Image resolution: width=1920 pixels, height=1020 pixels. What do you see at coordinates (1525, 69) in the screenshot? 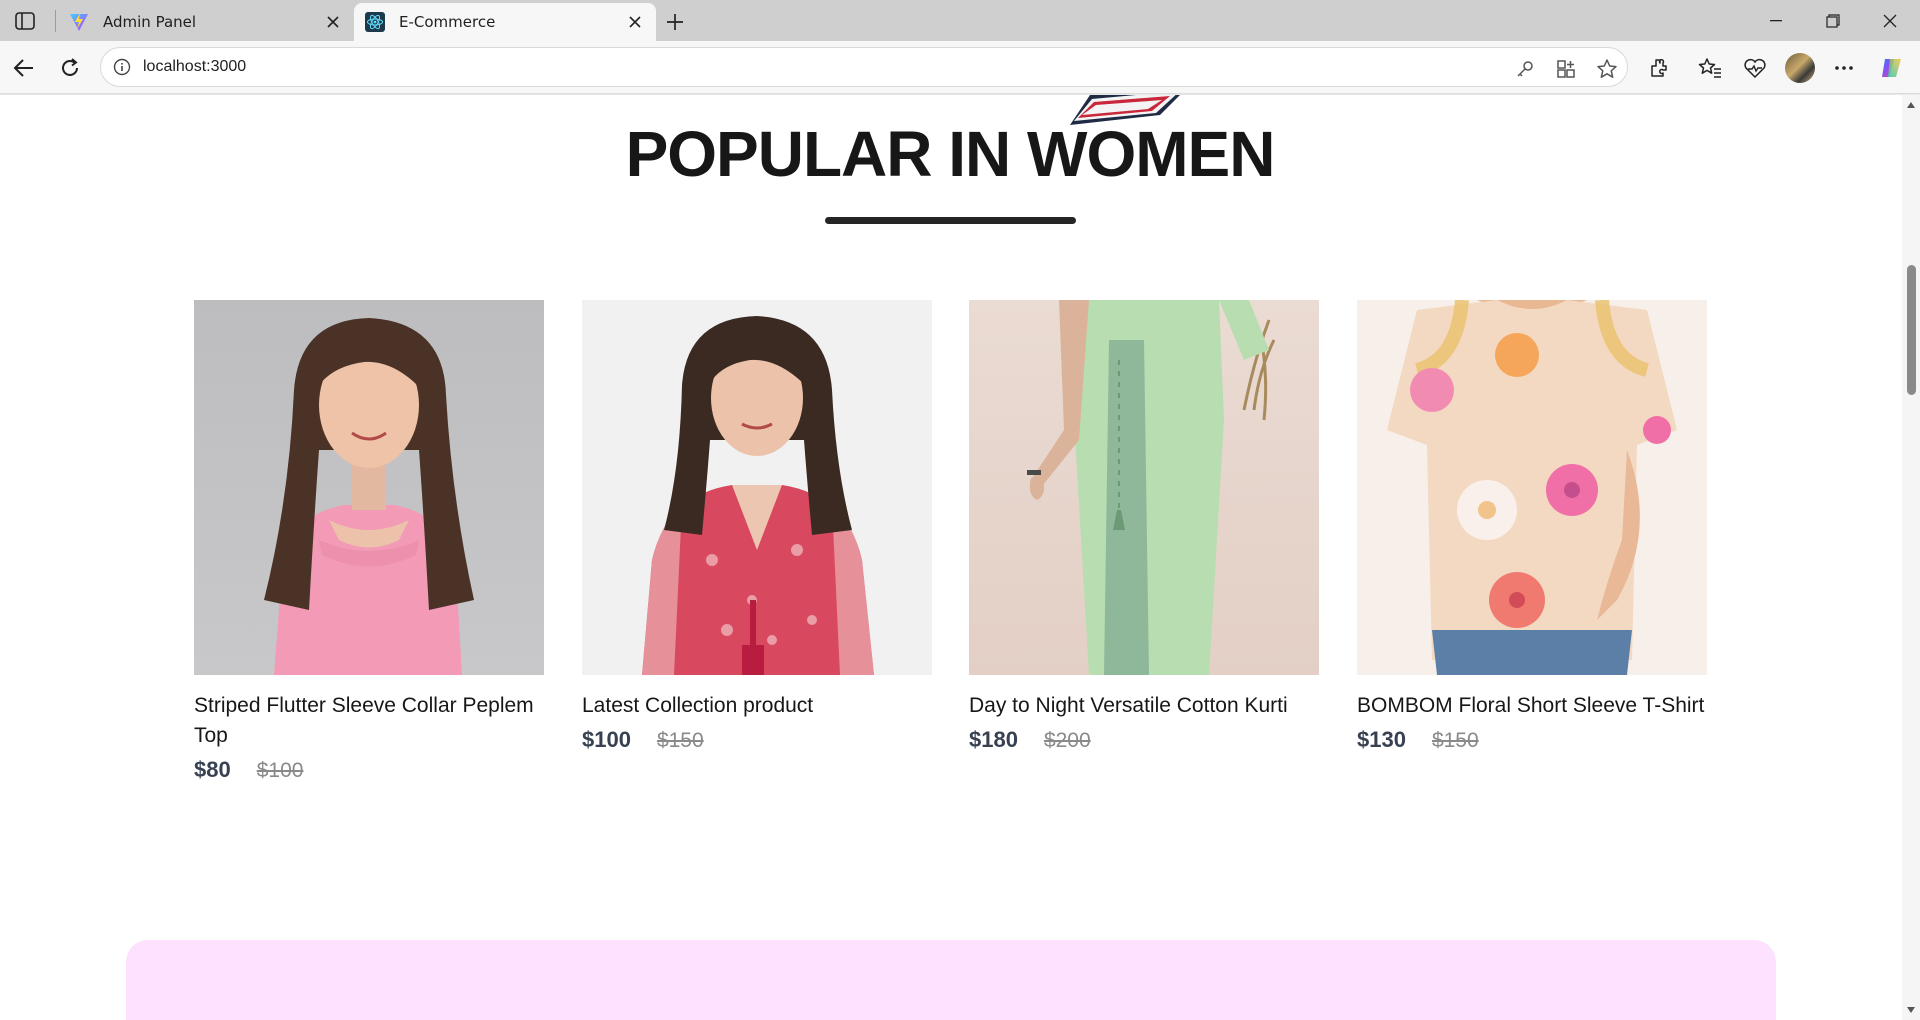
I see `password-key-icon` at bounding box center [1525, 69].